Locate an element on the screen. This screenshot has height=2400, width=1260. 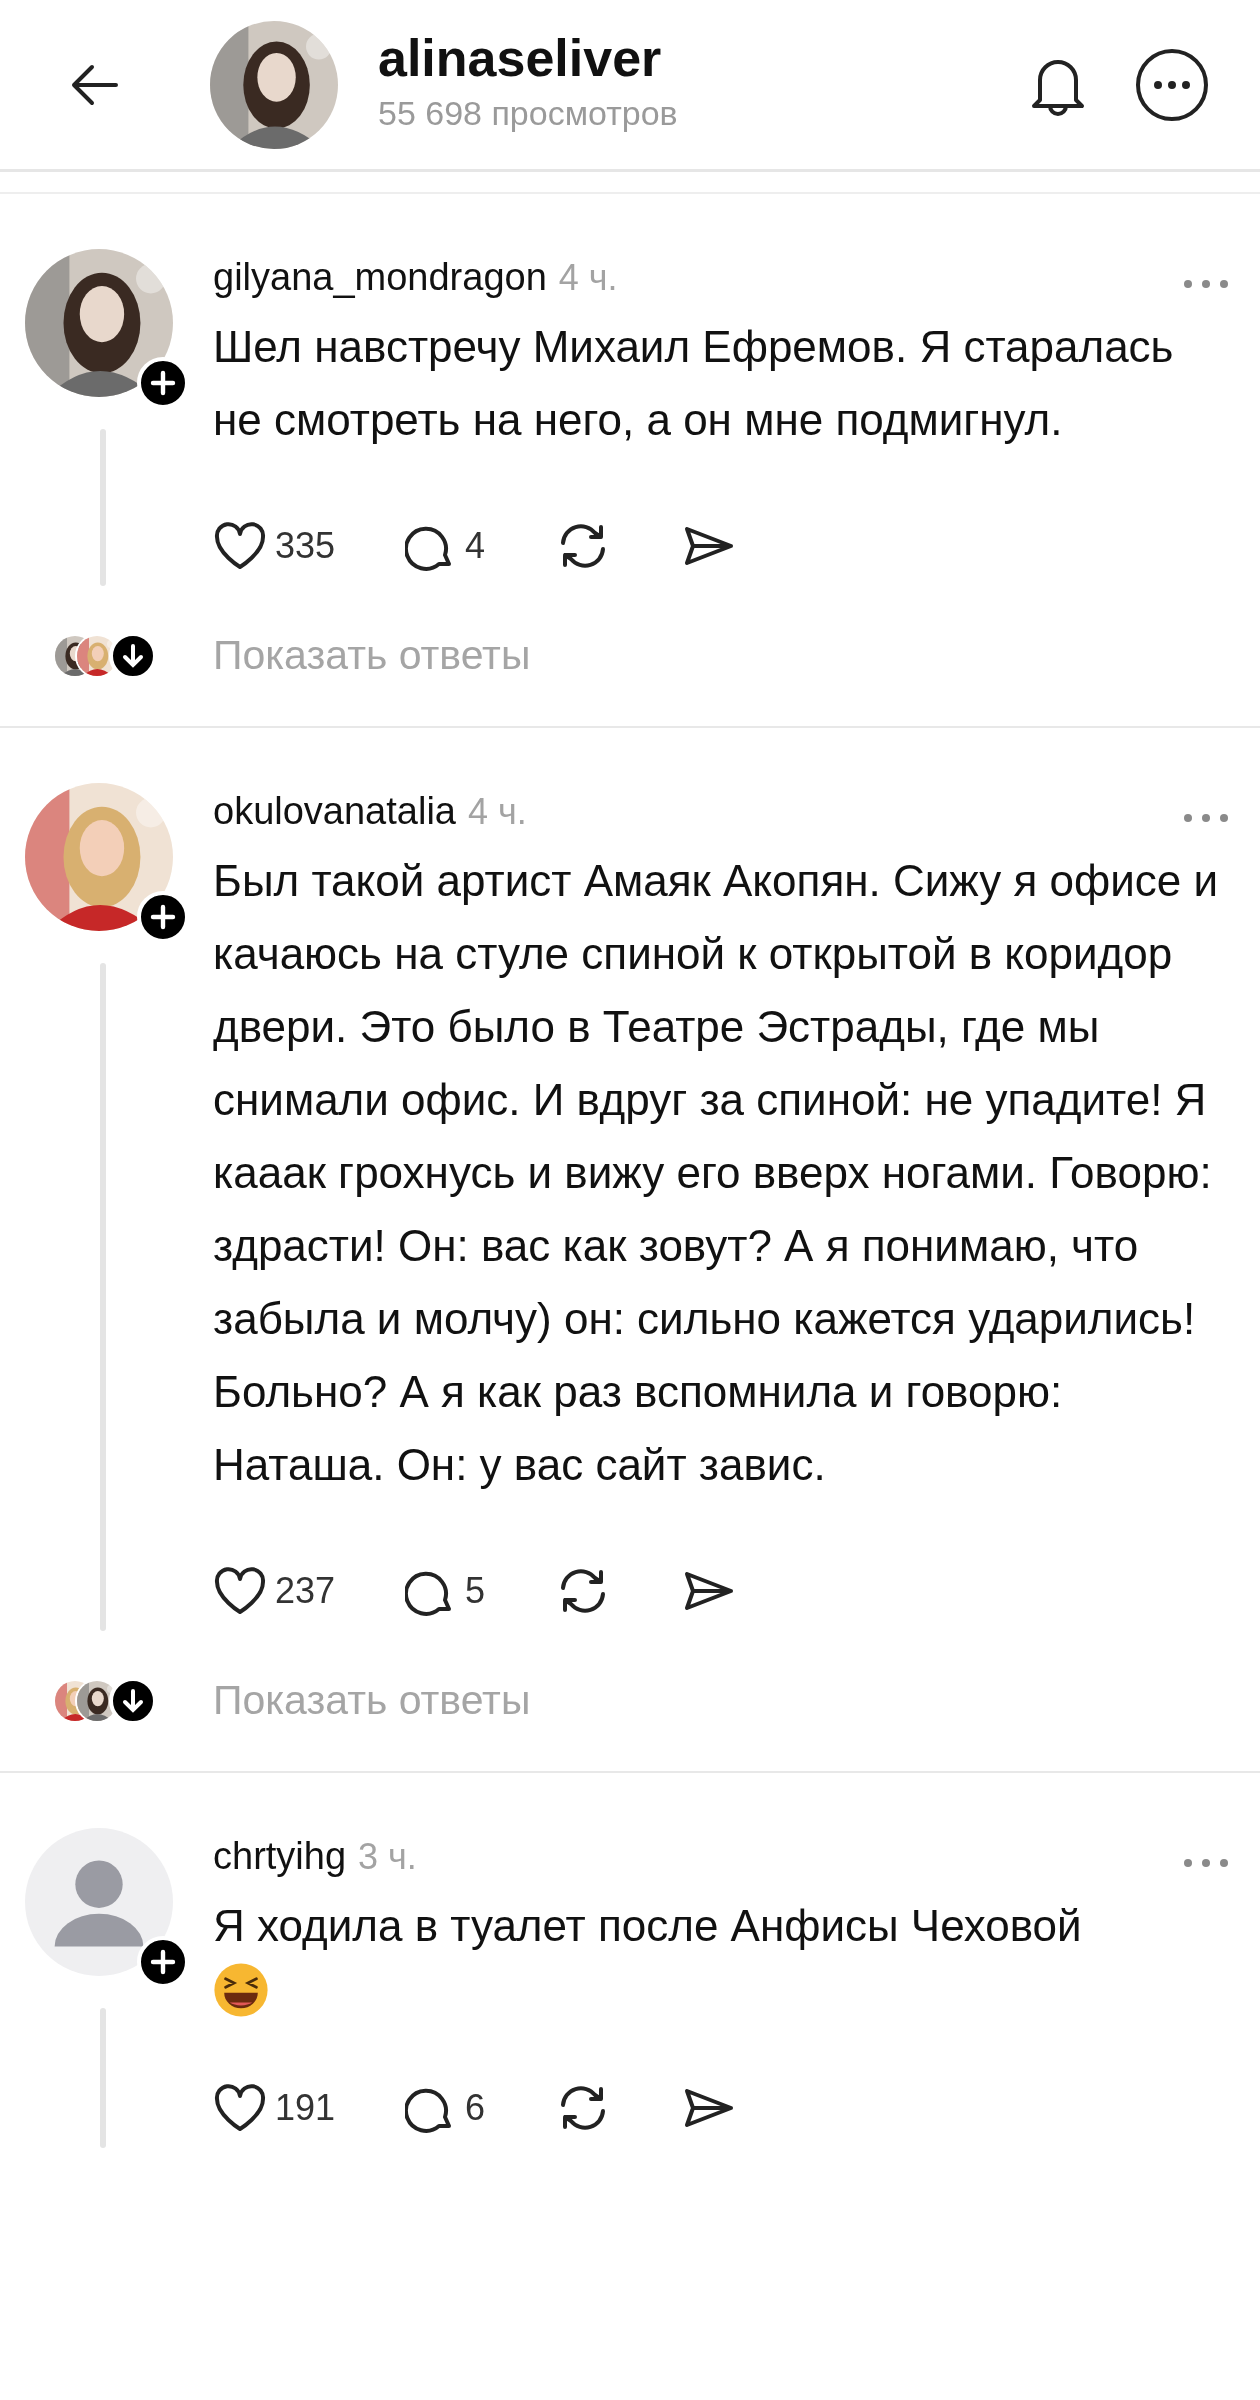
like-button: 237 is located at coordinates (274, 1591).